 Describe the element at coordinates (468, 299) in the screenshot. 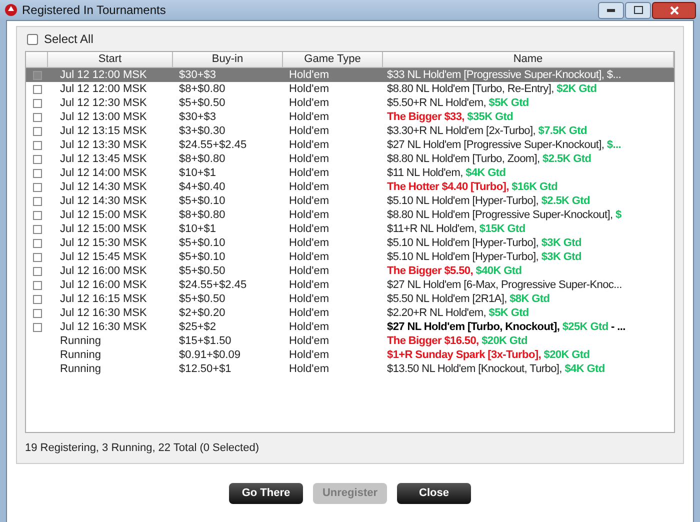

I see `name-cell-text: $5.50 NL Hold'em [2R1A], $8K Gtd` at that location.